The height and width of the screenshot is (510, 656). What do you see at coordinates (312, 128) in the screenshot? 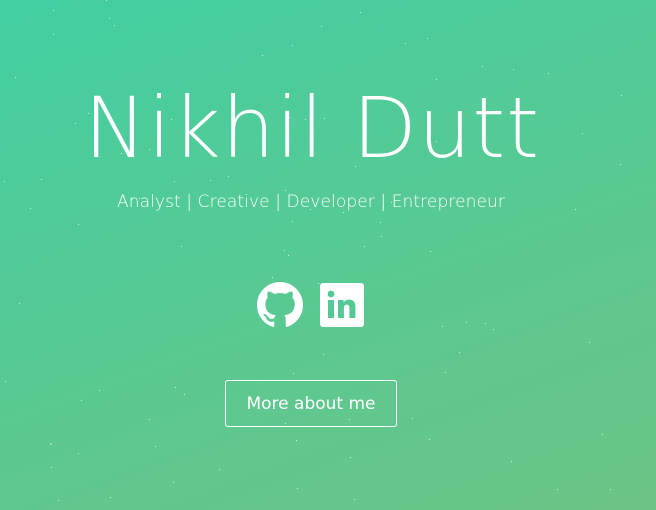
I see `page-title: Nikhil Dutt` at bounding box center [312, 128].